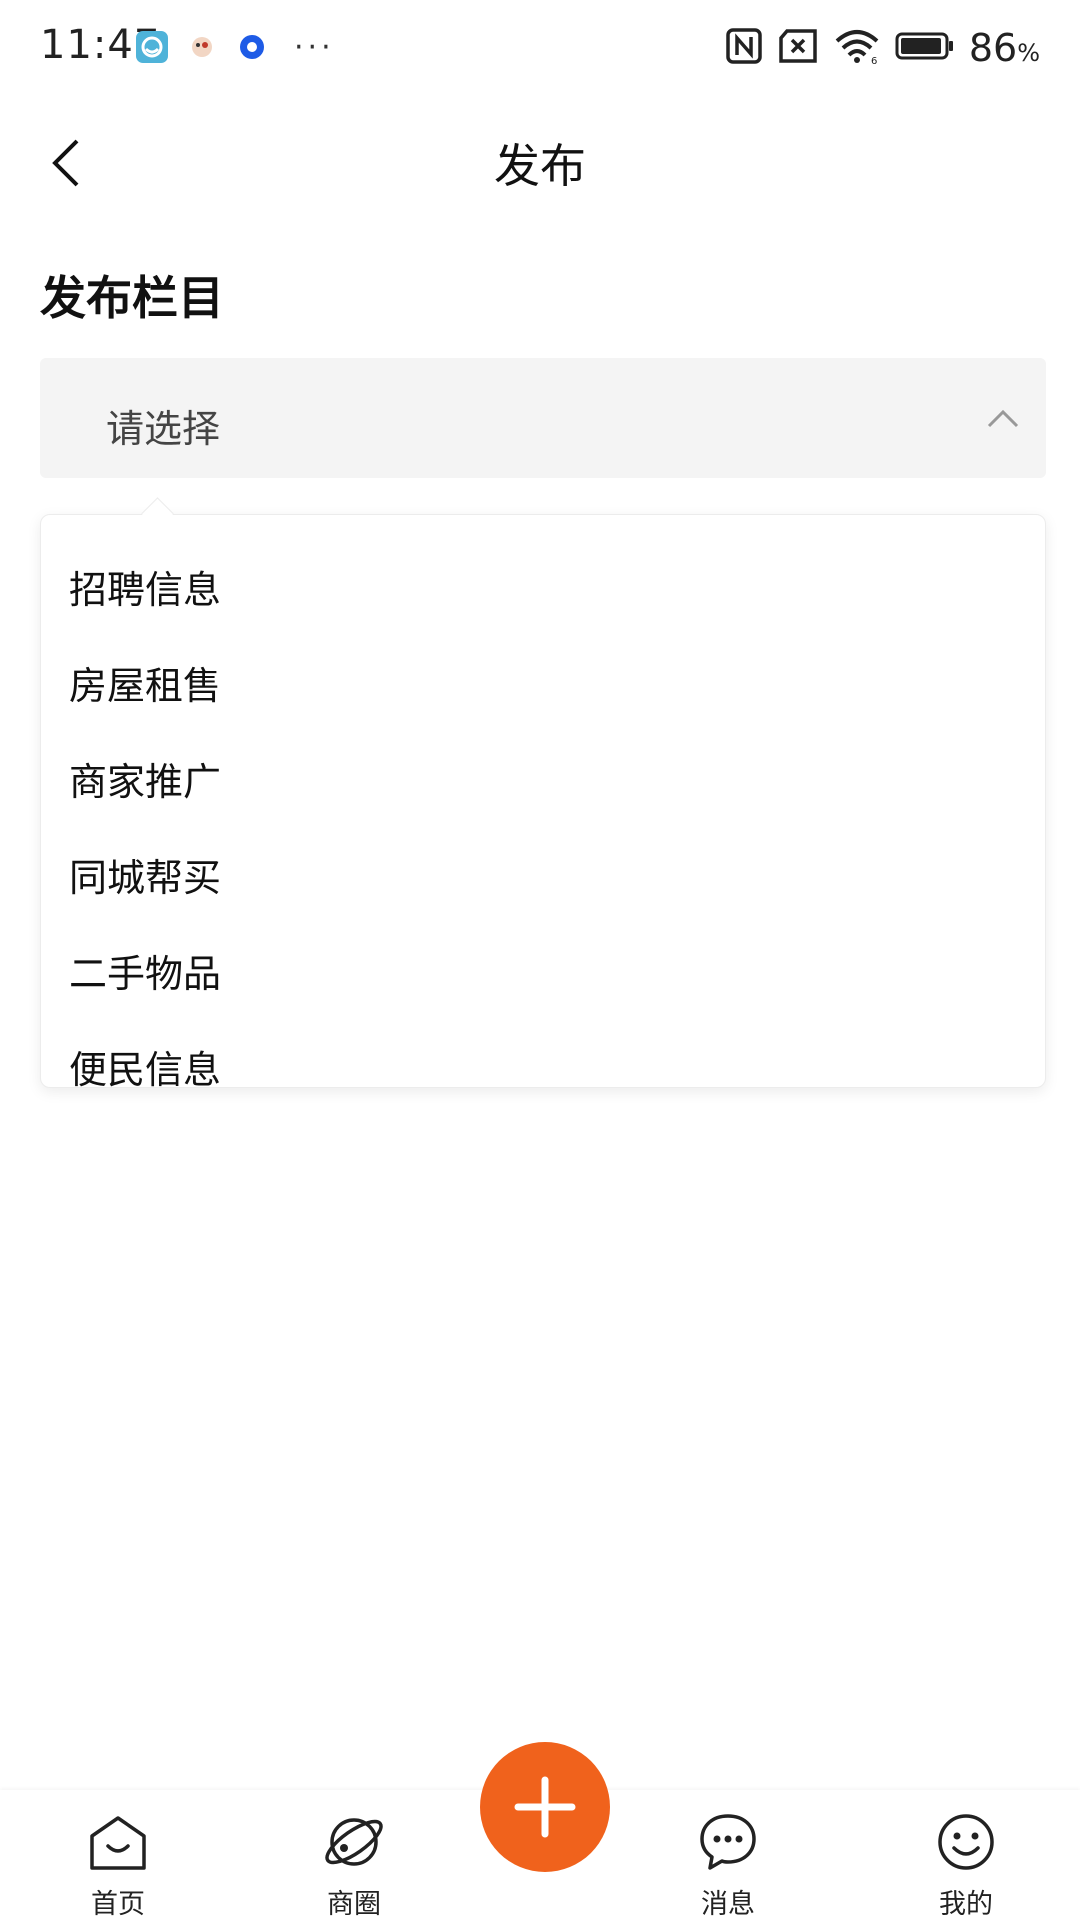 The width and height of the screenshot is (1080, 1920). Describe the element at coordinates (966, 1842) in the screenshot. I see `smiley-icon` at that location.